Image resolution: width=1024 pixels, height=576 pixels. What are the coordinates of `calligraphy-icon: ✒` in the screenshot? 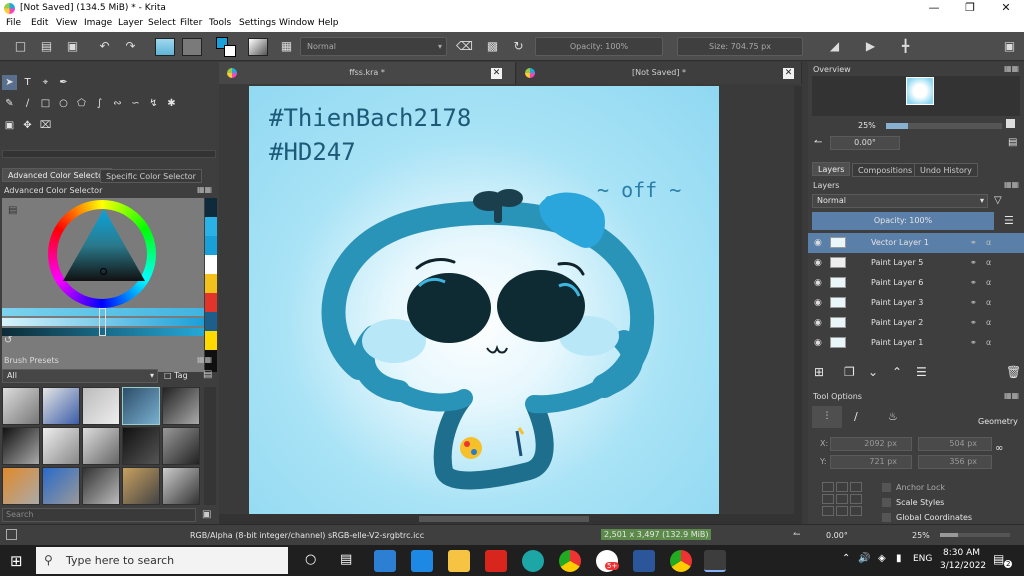 It's located at (63, 82).